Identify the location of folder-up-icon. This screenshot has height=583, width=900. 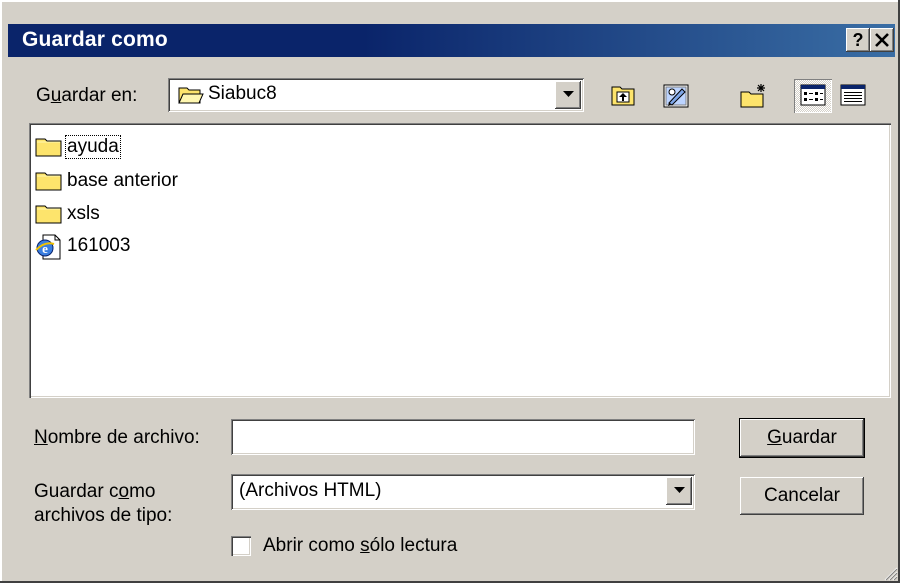
(623, 96).